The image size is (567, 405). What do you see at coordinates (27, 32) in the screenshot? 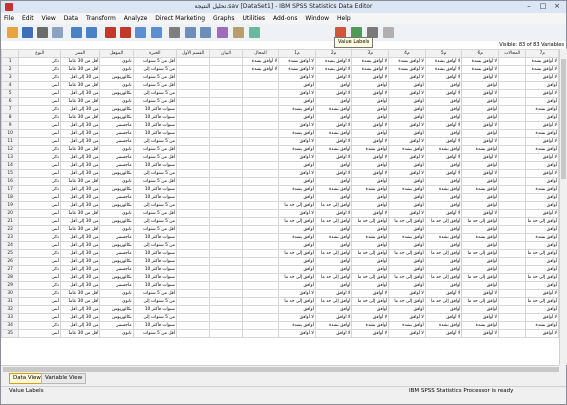
I see `save-icon` at bounding box center [27, 32].